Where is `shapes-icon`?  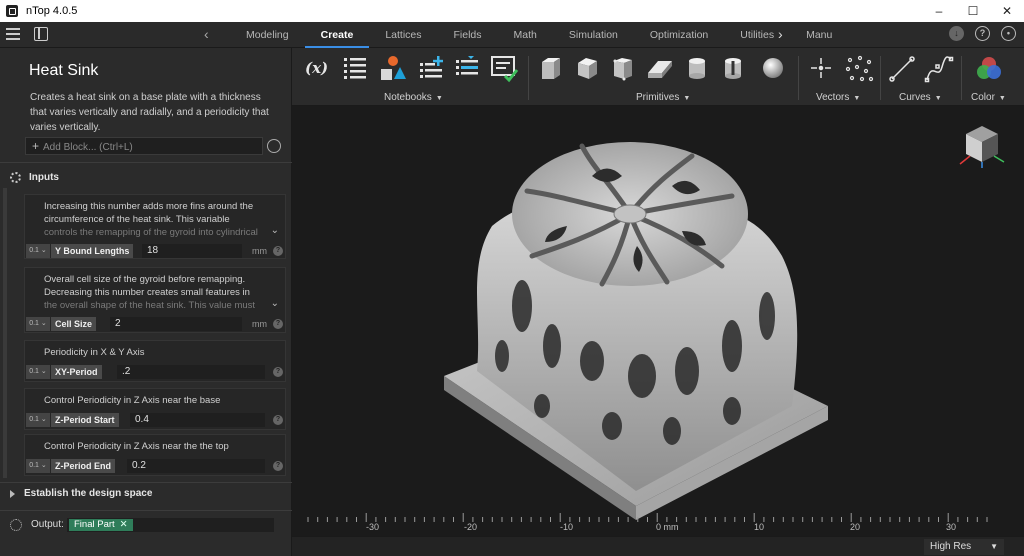
shapes-icon is located at coordinates (393, 68).